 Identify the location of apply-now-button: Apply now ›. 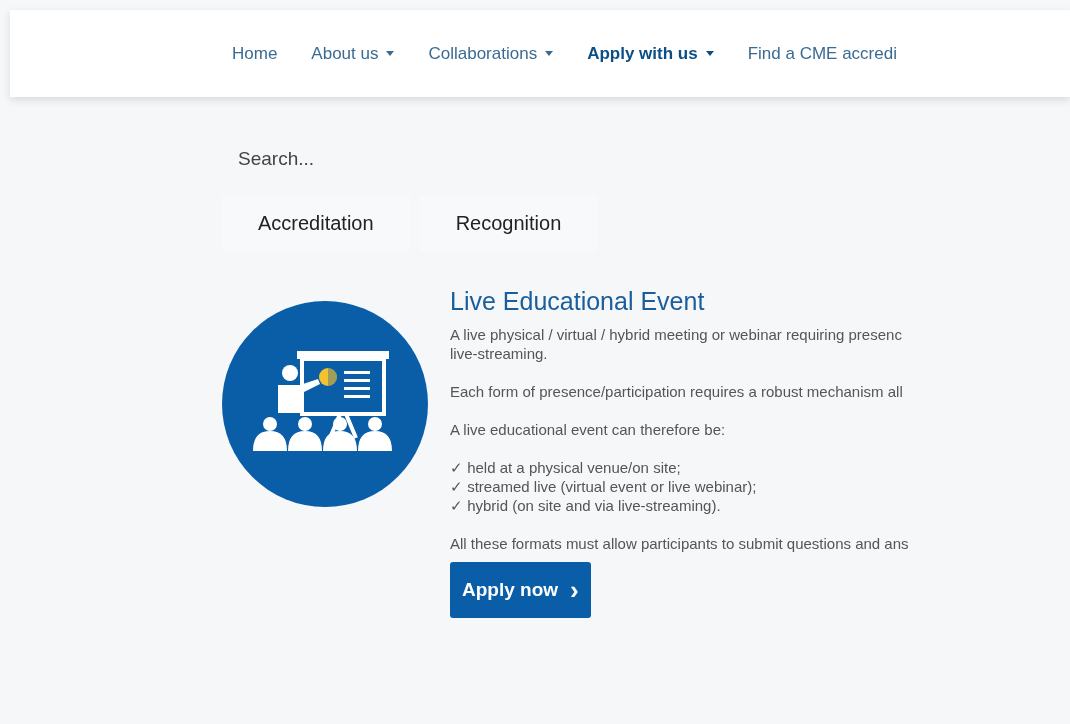
(520, 590).